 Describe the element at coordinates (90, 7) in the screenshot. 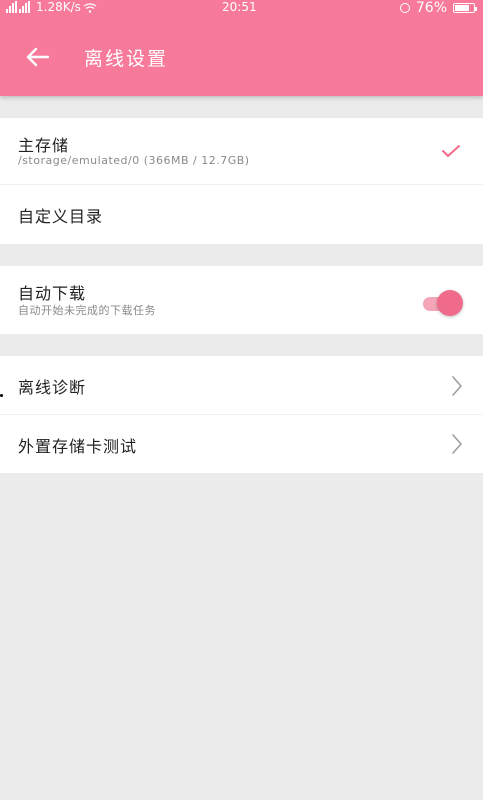

I see `wifi-icon` at that location.